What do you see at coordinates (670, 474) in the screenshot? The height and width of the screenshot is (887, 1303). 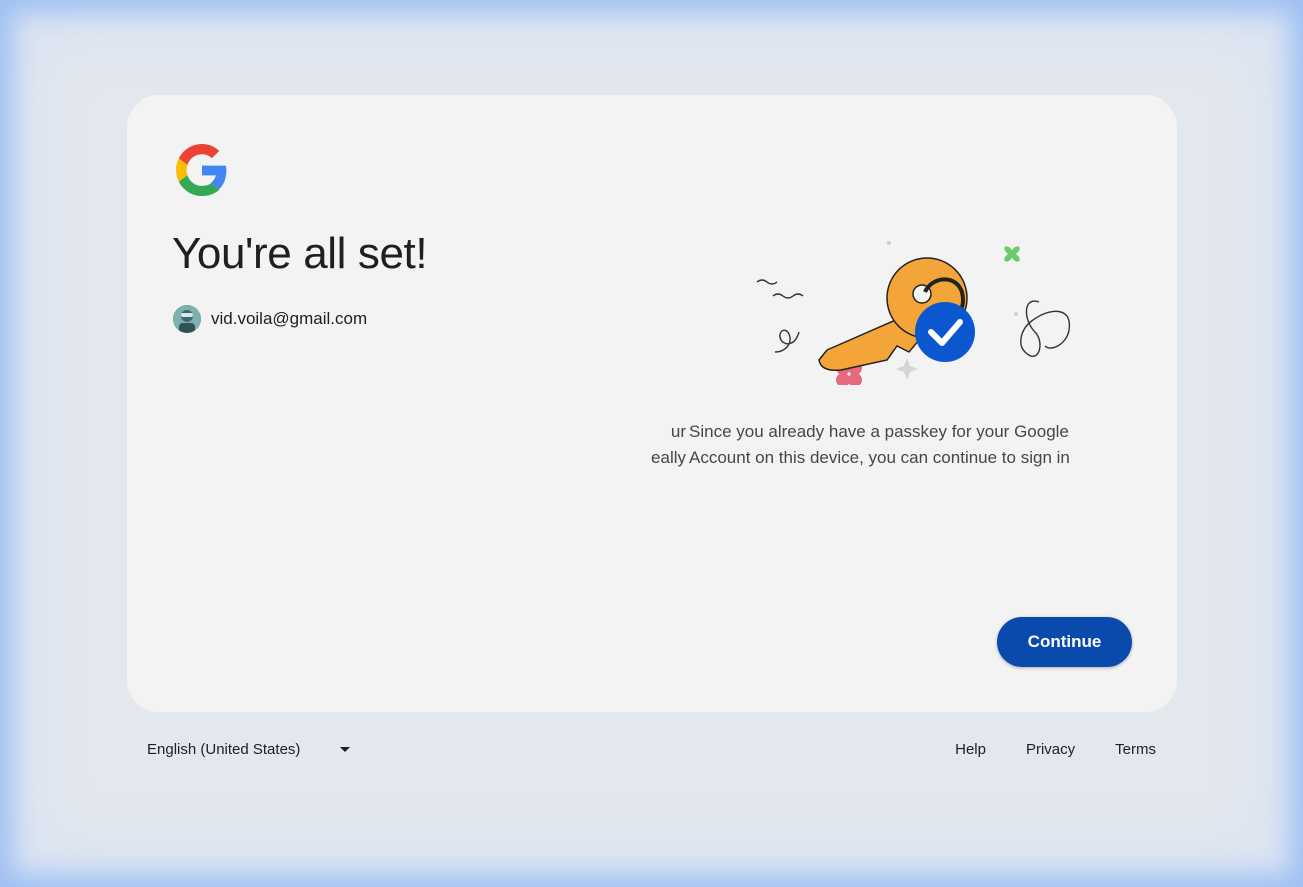 I see `transitioning-panel: ur eally ore` at bounding box center [670, 474].